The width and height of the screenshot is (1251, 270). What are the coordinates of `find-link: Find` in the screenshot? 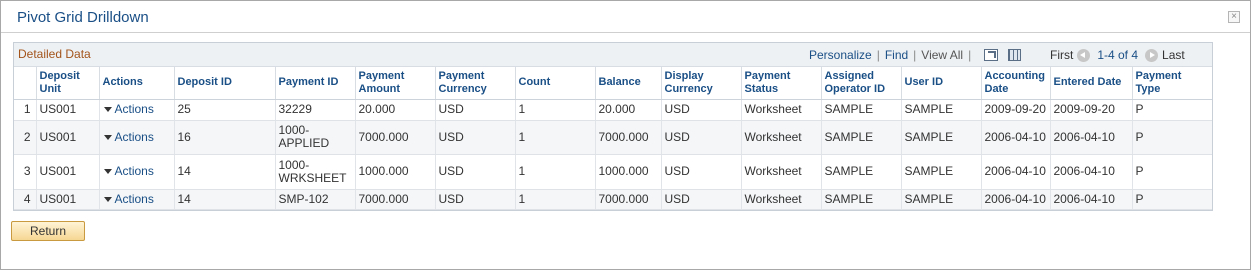 It's located at (896, 55).